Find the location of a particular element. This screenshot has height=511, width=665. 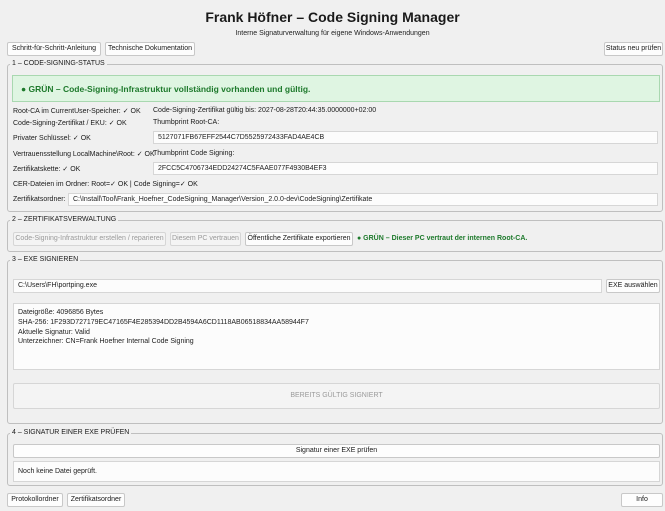

cert-eku-status: Code-Signing-Zertifikat / EKU: ✓ OK is located at coordinates (70, 123).